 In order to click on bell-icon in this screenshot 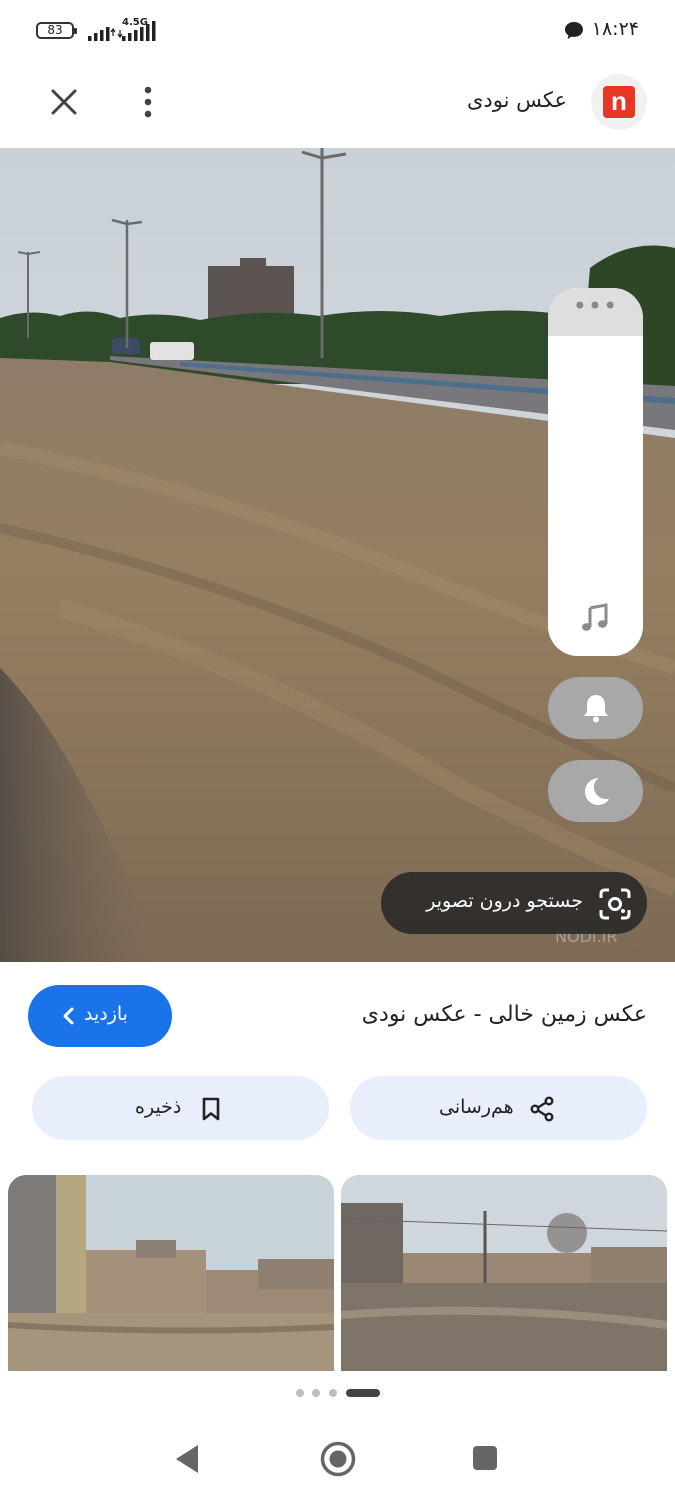, I will do `click(596, 709)`.